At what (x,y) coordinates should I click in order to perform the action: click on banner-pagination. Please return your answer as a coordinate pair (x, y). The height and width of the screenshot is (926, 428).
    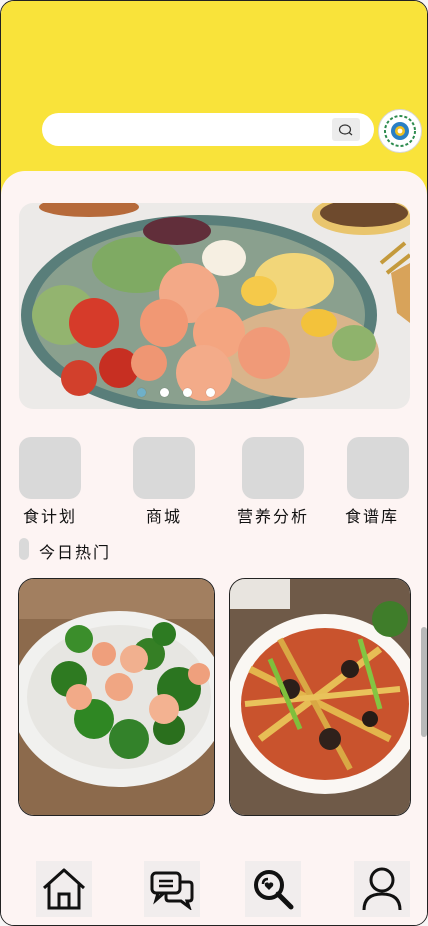
    Looking at the image, I should click on (176, 392).